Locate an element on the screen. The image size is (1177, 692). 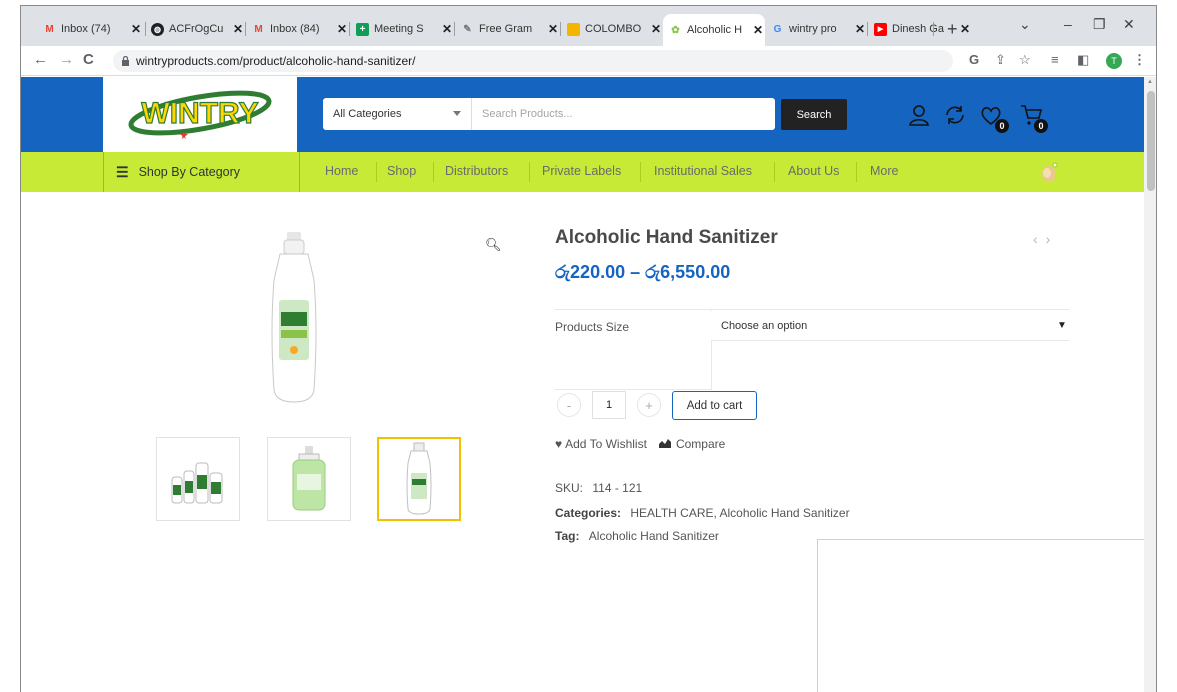
variation-label: Products Size is located at coordinates (592, 327).